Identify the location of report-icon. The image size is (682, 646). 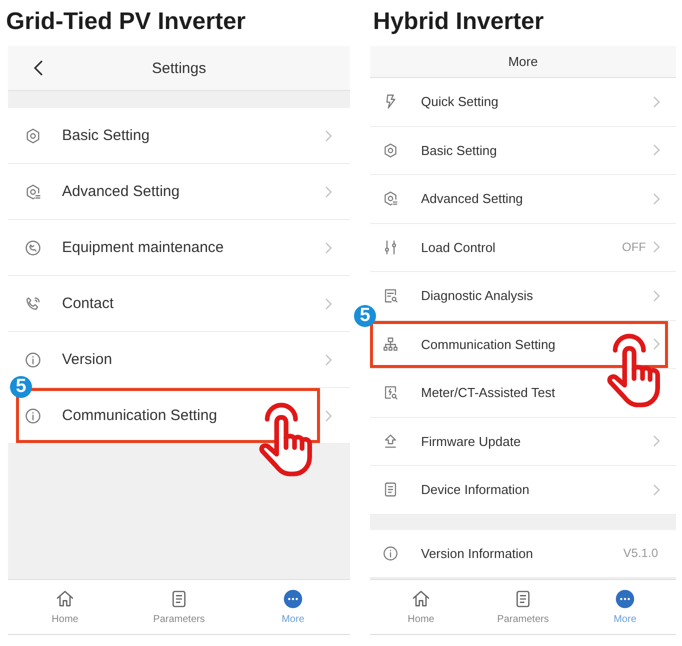
(390, 295).